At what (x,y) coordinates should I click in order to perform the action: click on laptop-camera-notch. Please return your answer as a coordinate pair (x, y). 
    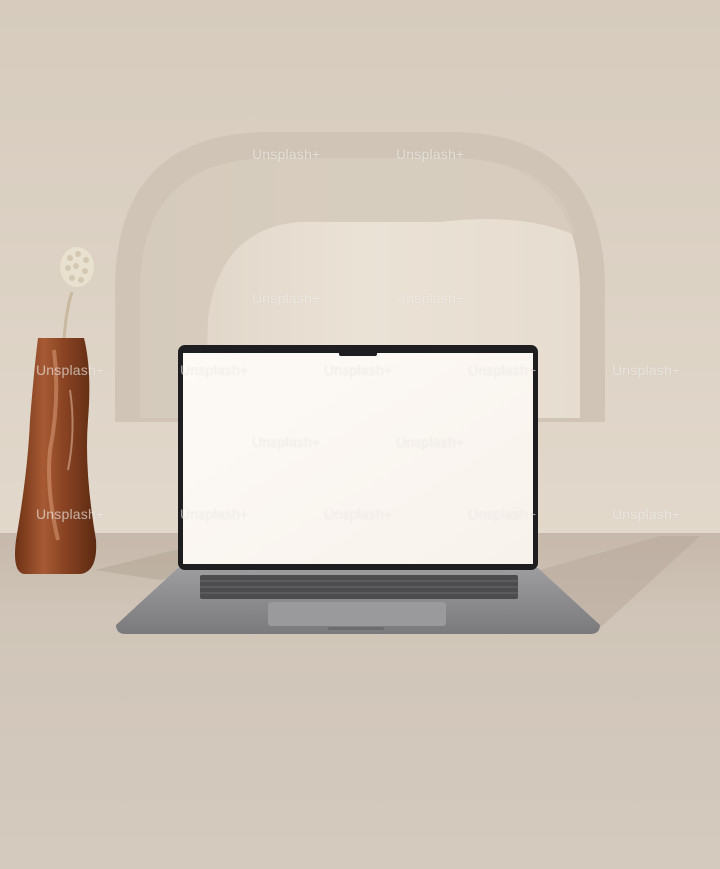
    Looking at the image, I should click on (358, 352).